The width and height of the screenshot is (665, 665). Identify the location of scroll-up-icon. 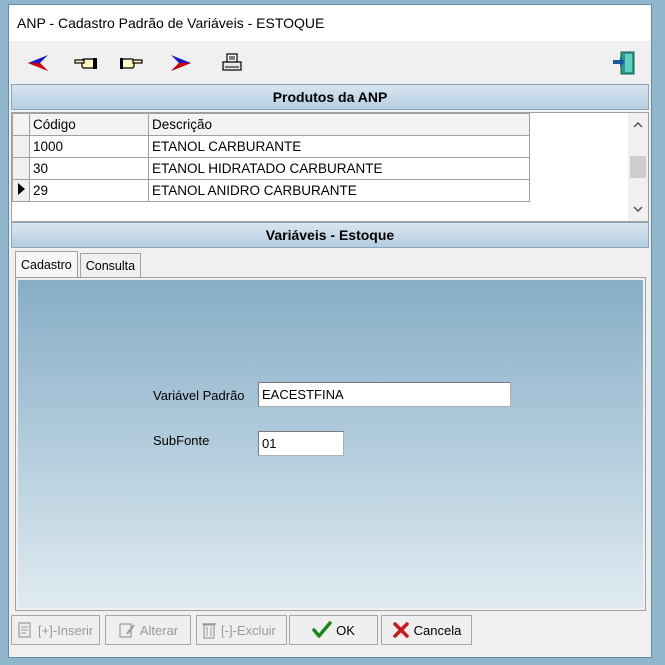
(638, 125).